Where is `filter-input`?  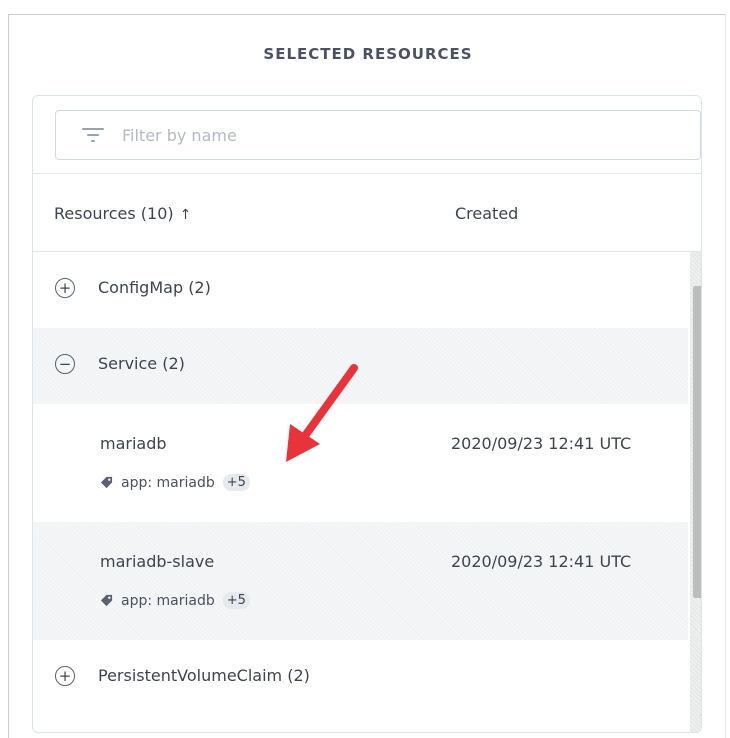
filter-input is located at coordinates (382, 135).